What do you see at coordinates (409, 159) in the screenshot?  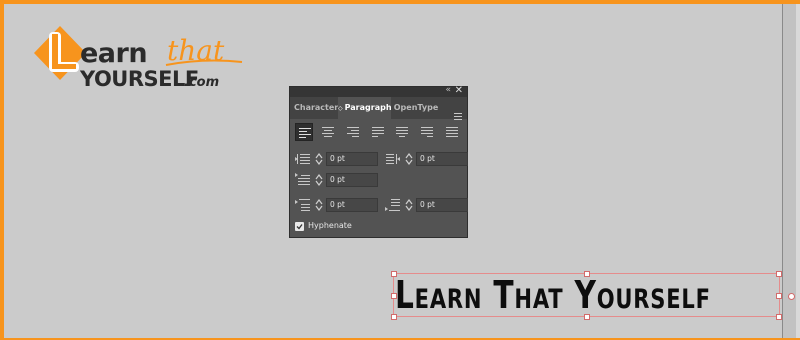 I see `right-indent-stepper` at bounding box center [409, 159].